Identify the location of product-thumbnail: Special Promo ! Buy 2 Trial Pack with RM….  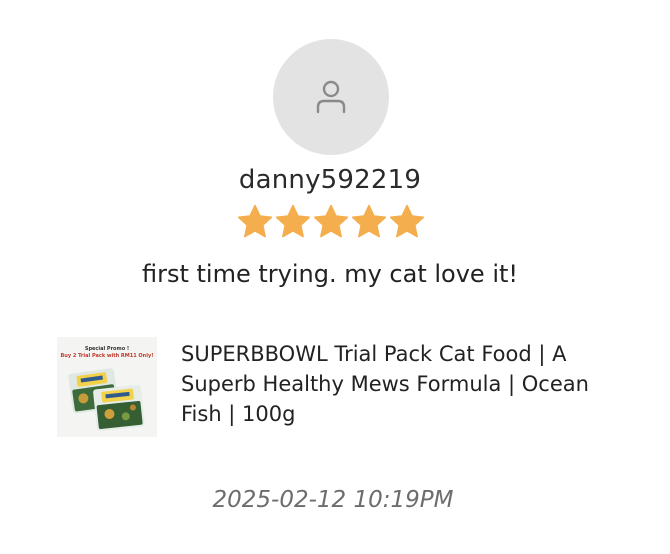
(107, 387).